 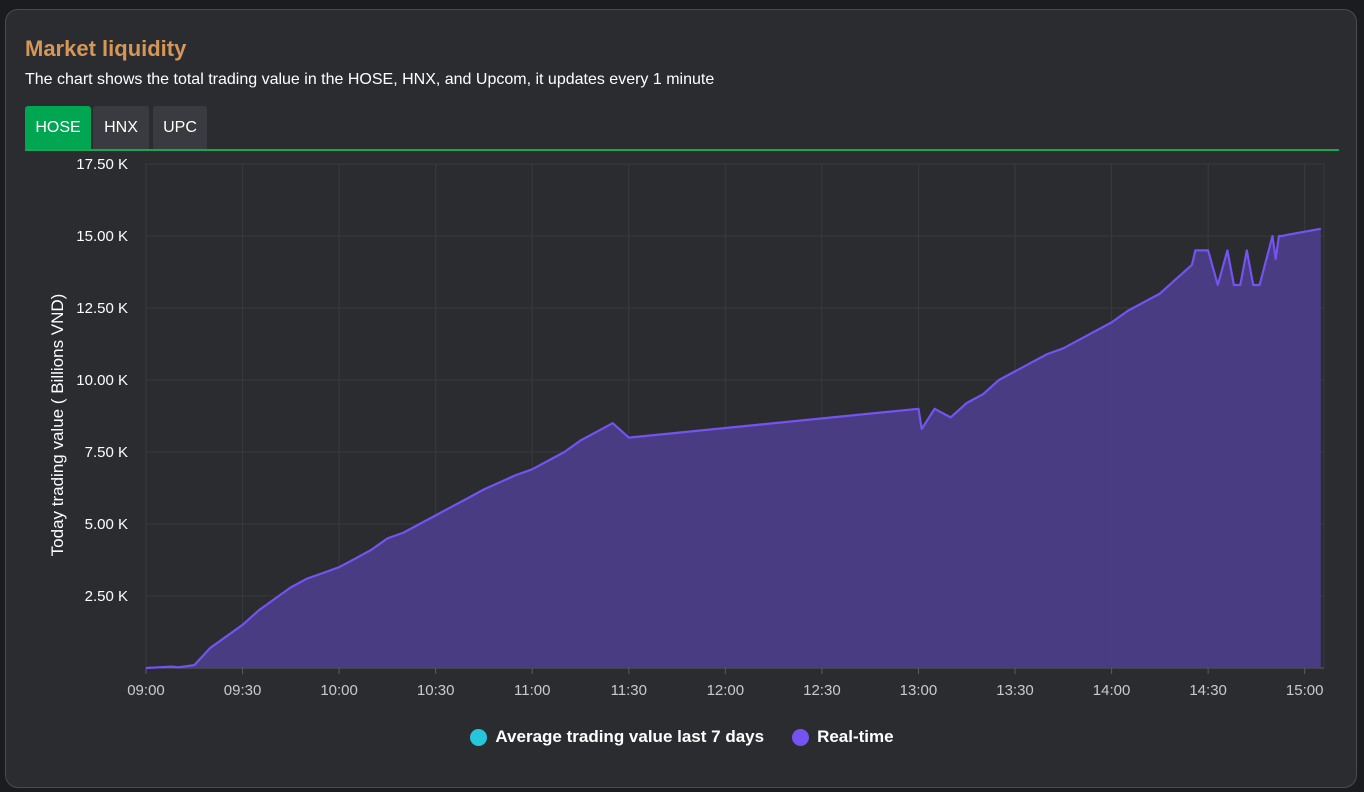 I want to click on x-tick-label: 11:00, so click(x=532, y=690).